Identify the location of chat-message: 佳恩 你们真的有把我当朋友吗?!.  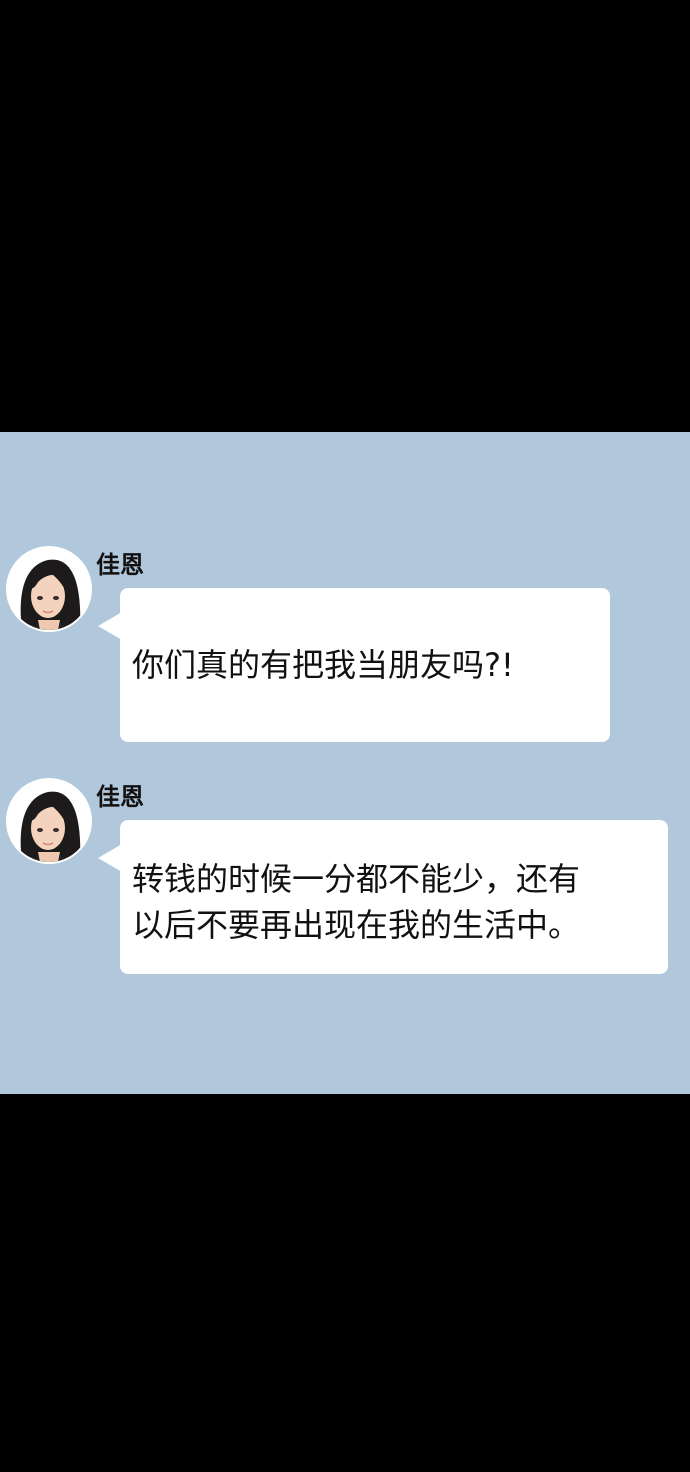
(345, 646).